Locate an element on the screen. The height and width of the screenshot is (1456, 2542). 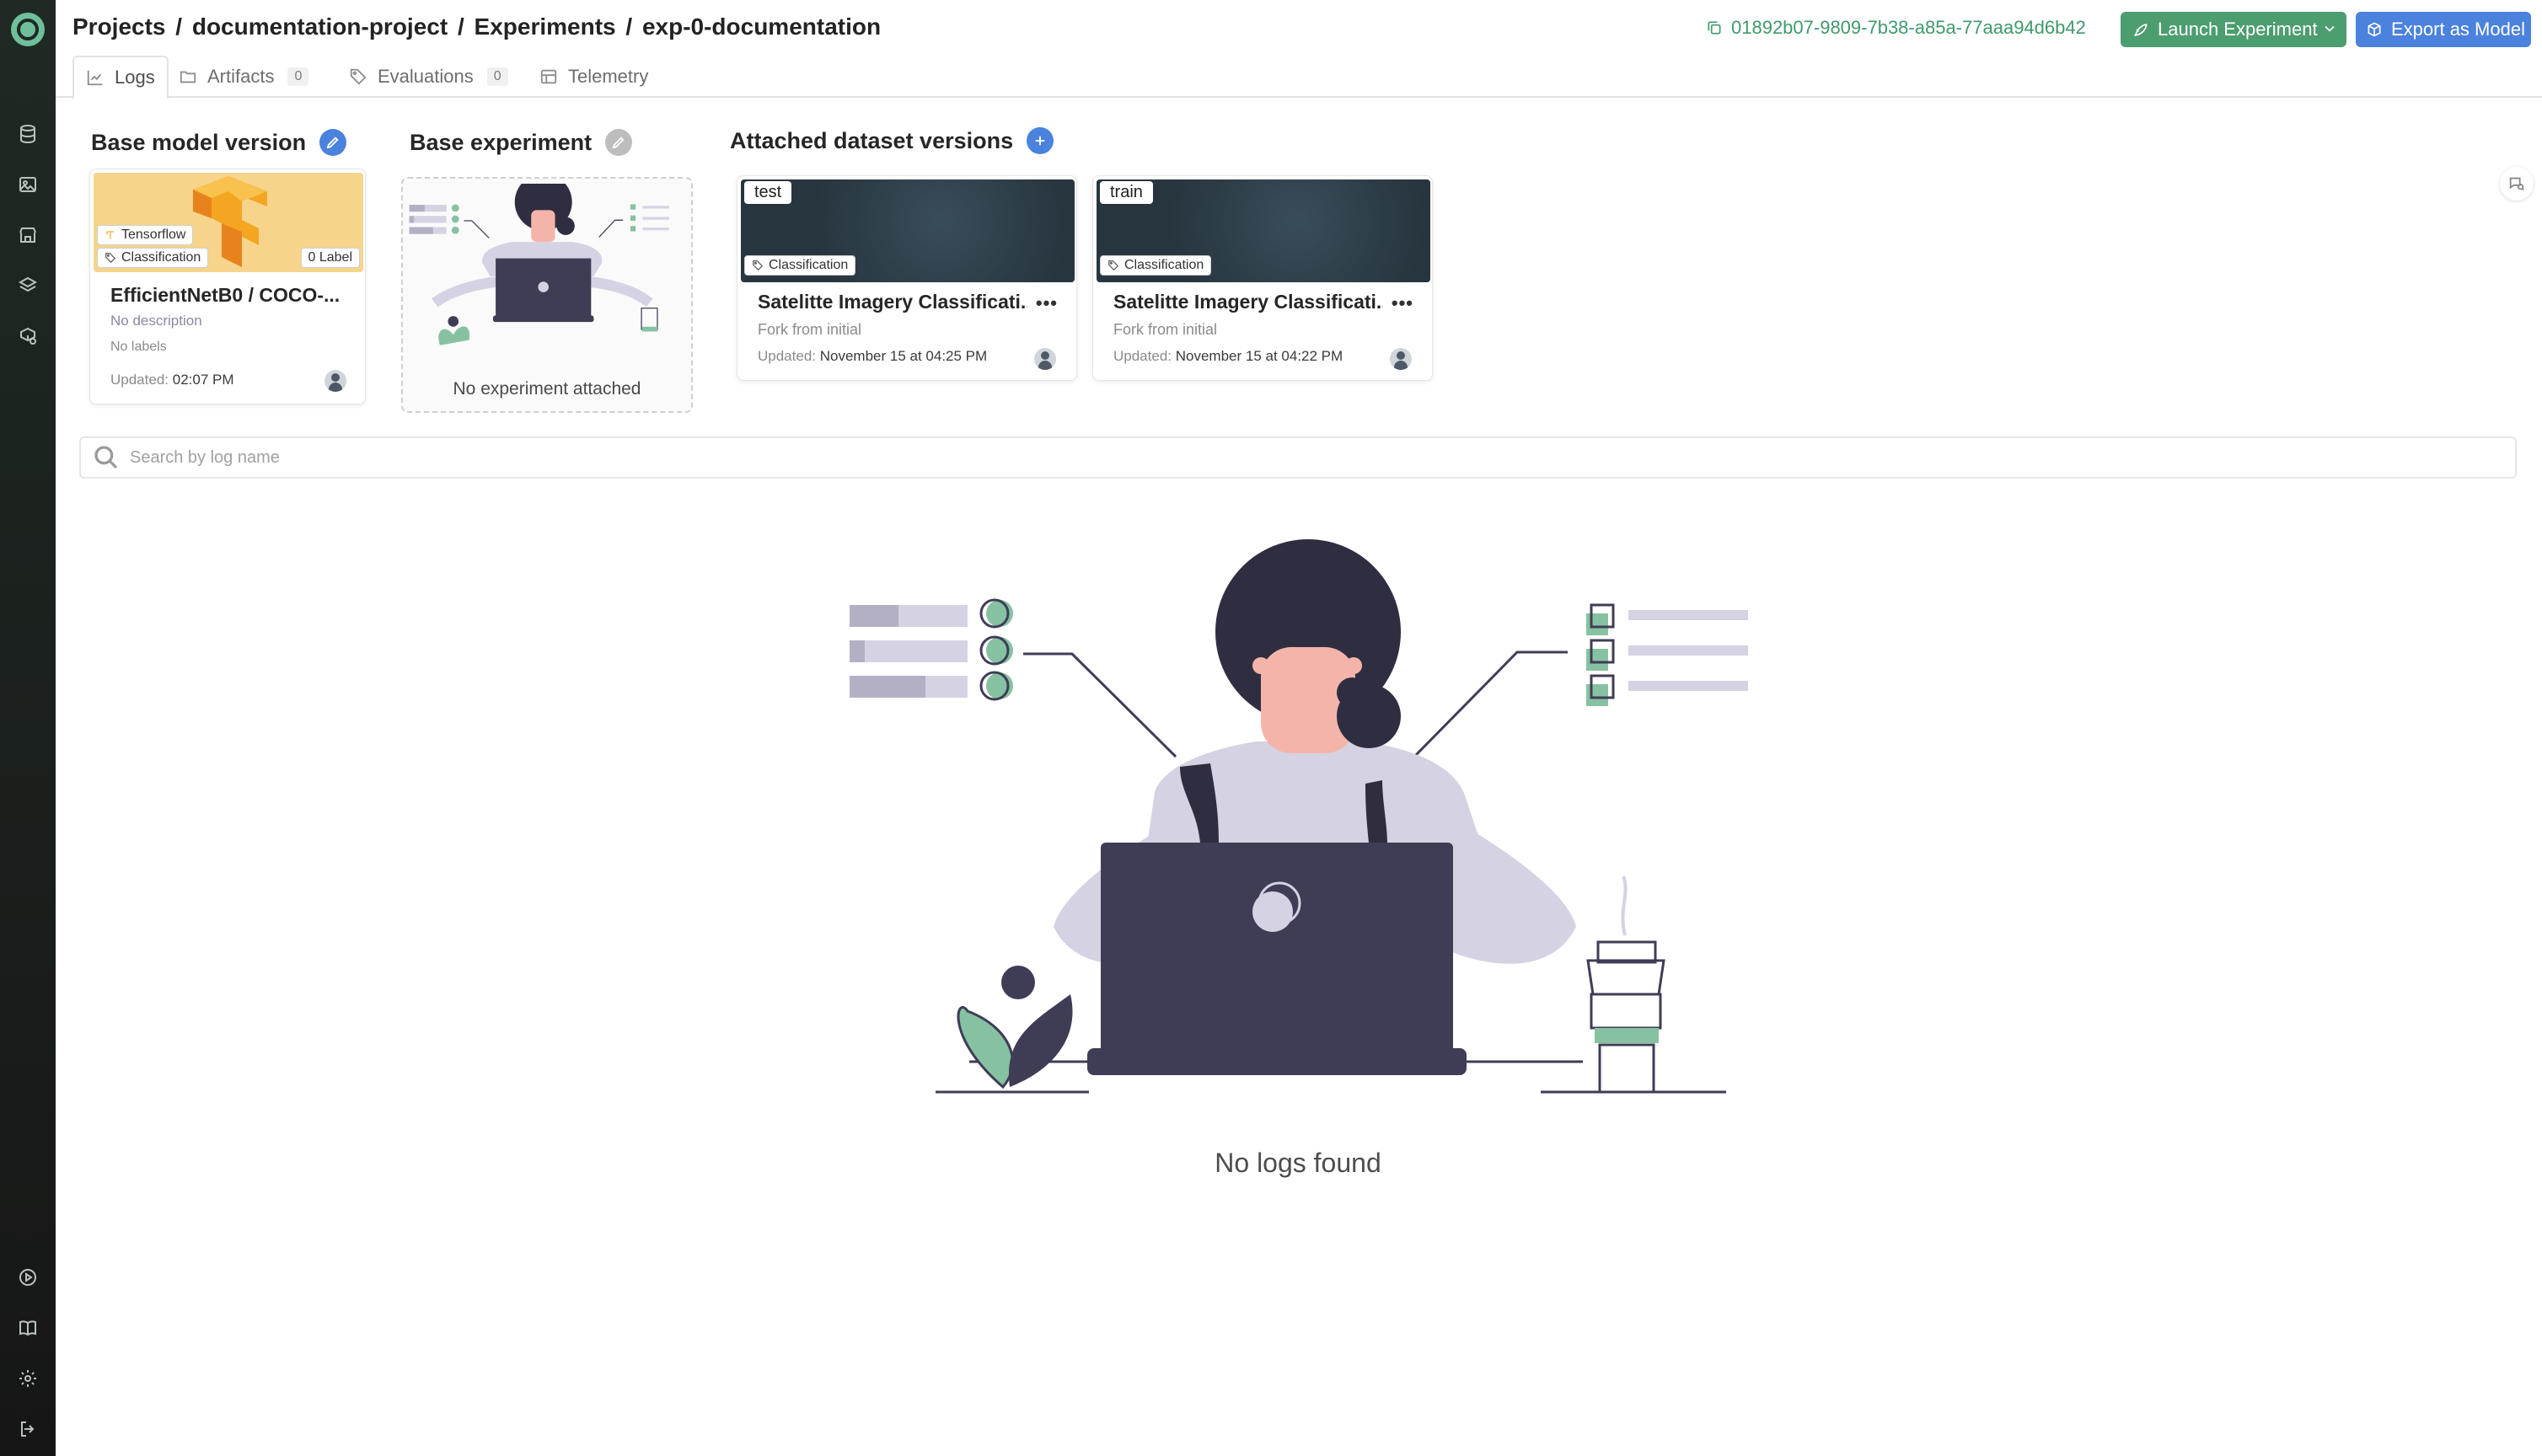
sidebar is located at coordinates (28, 728).